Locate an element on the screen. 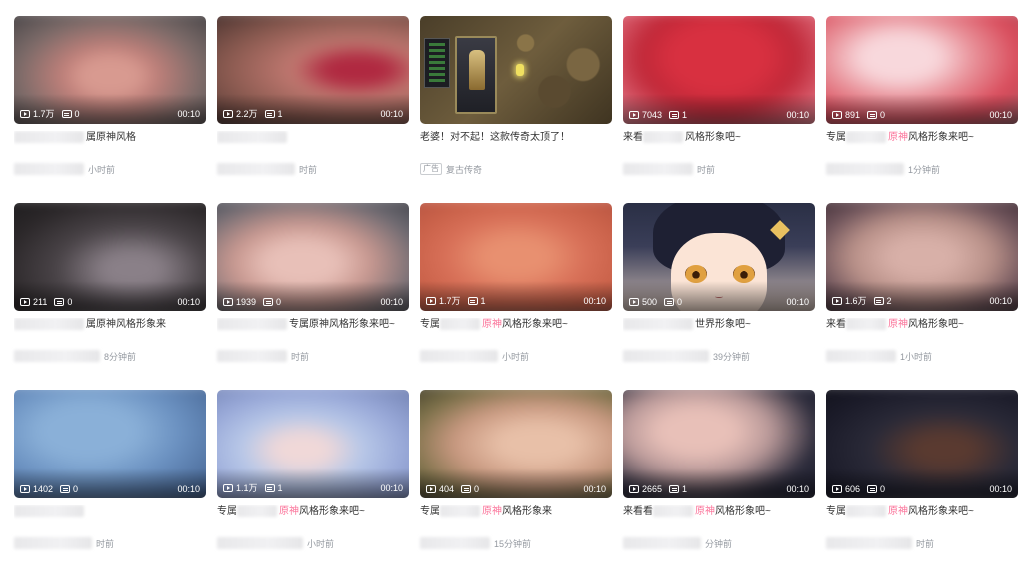 Image resolution: width=1024 pixels, height=577 pixels. video-card: 211 0 00:10 属原神风格形象来 8分钟前 is located at coordinates (110, 296).